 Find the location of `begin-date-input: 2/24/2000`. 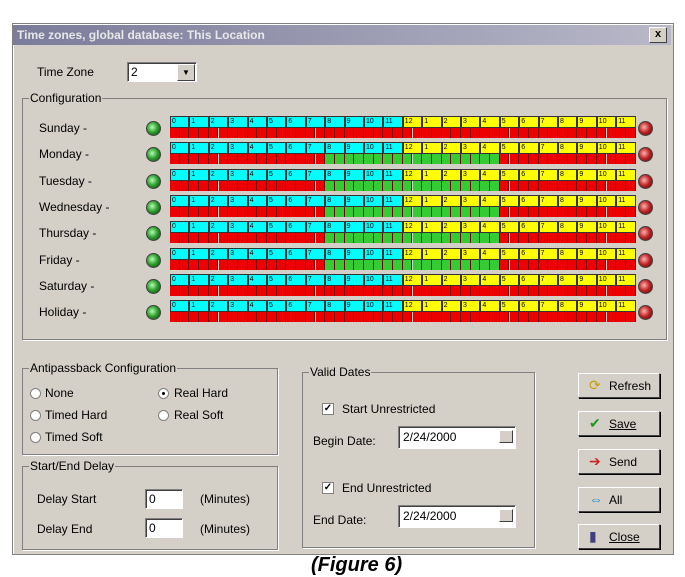

begin-date-input: 2/24/2000 is located at coordinates (457, 437).